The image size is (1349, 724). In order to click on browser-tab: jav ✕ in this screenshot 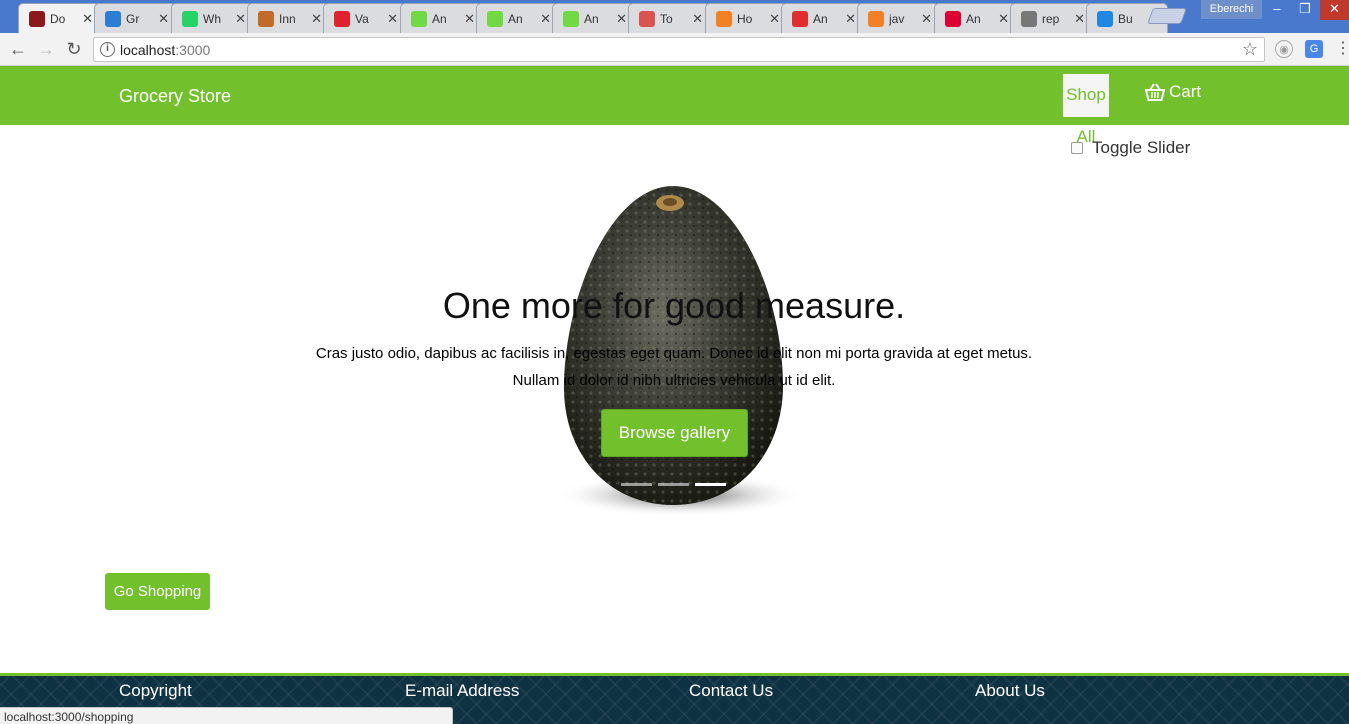, I will do `click(898, 18)`.